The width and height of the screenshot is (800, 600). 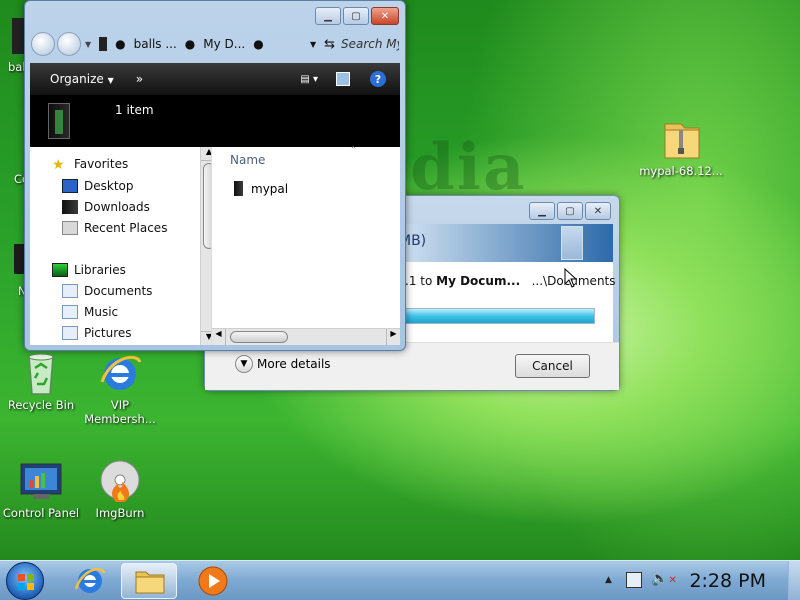 I want to click on breadcrumb: ● balls ... ● My D... ● ▼ ⇆, so click(x=217, y=44).